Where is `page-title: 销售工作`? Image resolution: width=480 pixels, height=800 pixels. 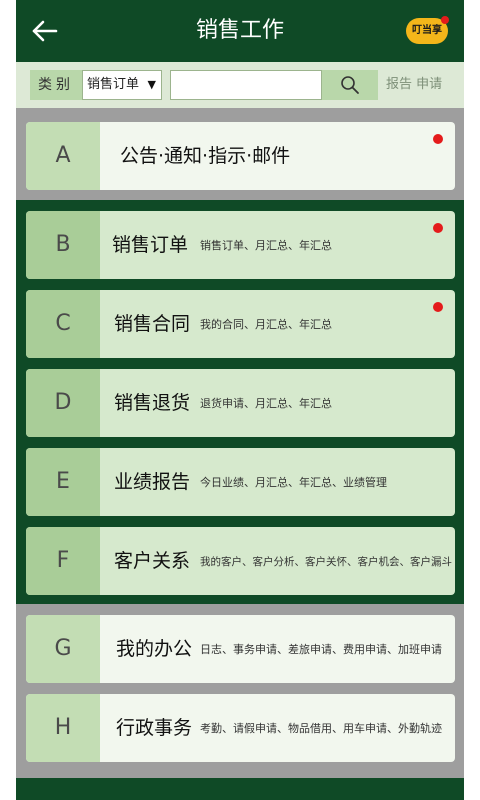 page-title: 销售工作 is located at coordinates (239, 30).